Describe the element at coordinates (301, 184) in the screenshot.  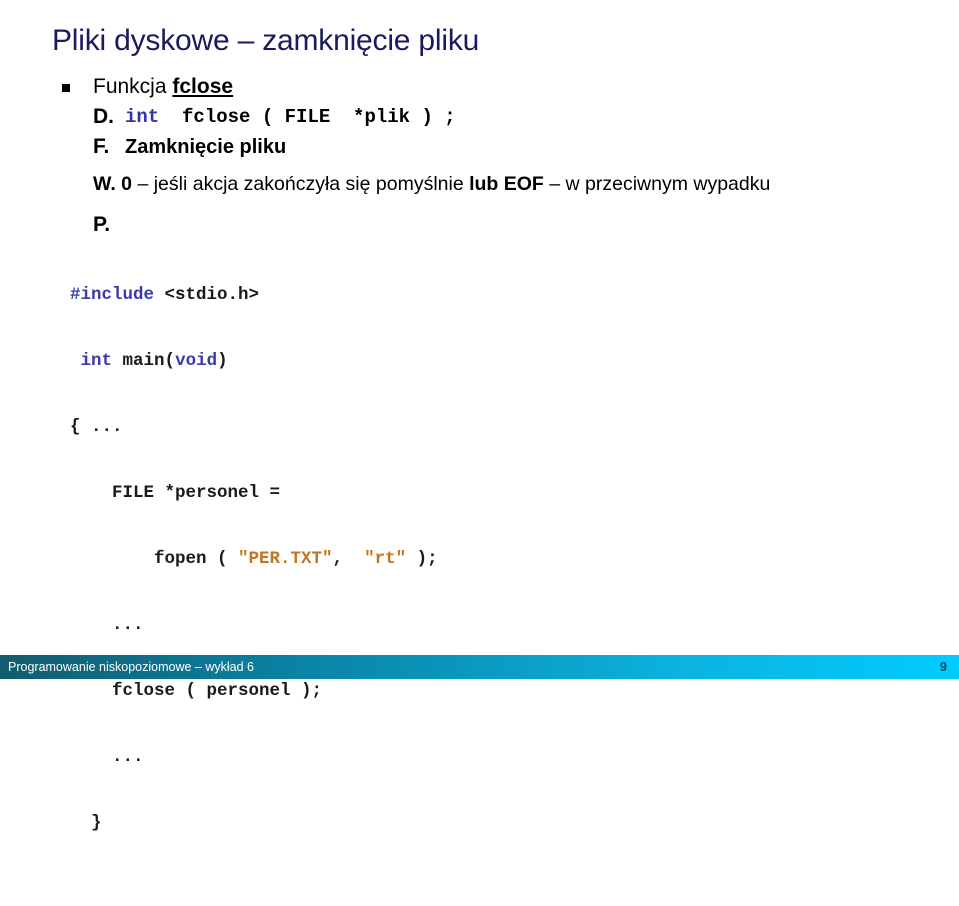
I see `row-value-part2: – jeśli akcja zakończyła się pomyślnie` at that location.